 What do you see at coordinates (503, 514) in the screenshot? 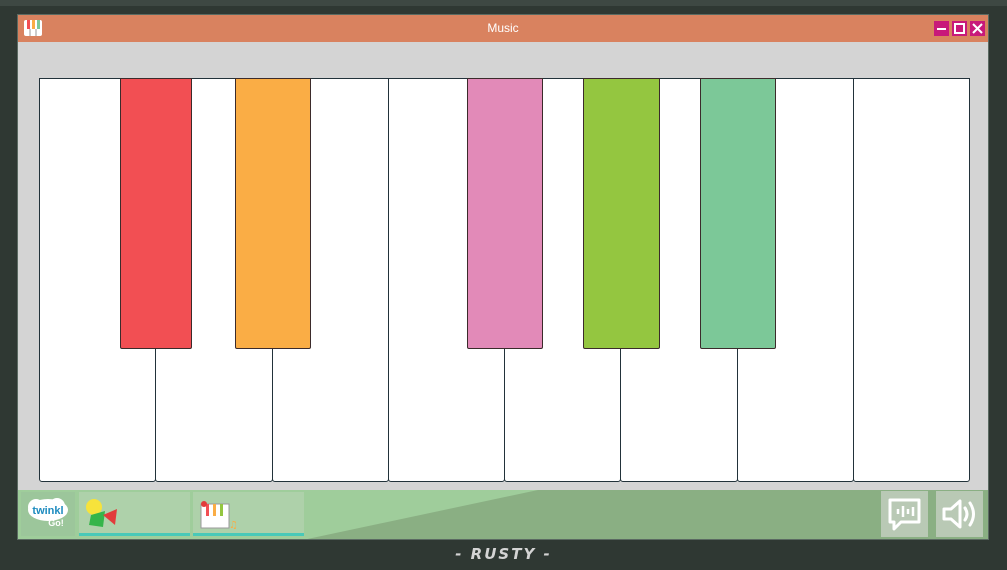
I see `taskbar: twinkl Go! ♫` at bounding box center [503, 514].